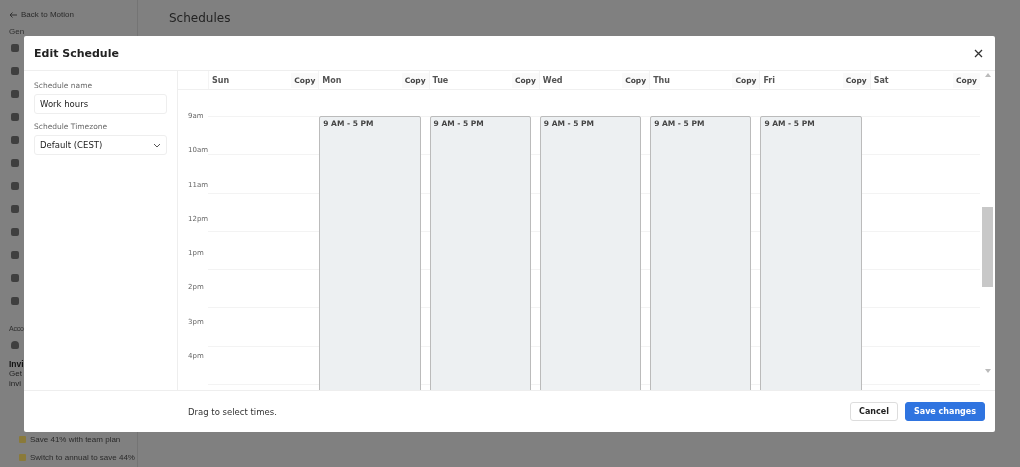 The image size is (1020, 467). Describe the element at coordinates (15, 384) in the screenshot. I see `invite-text: invi` at that location.